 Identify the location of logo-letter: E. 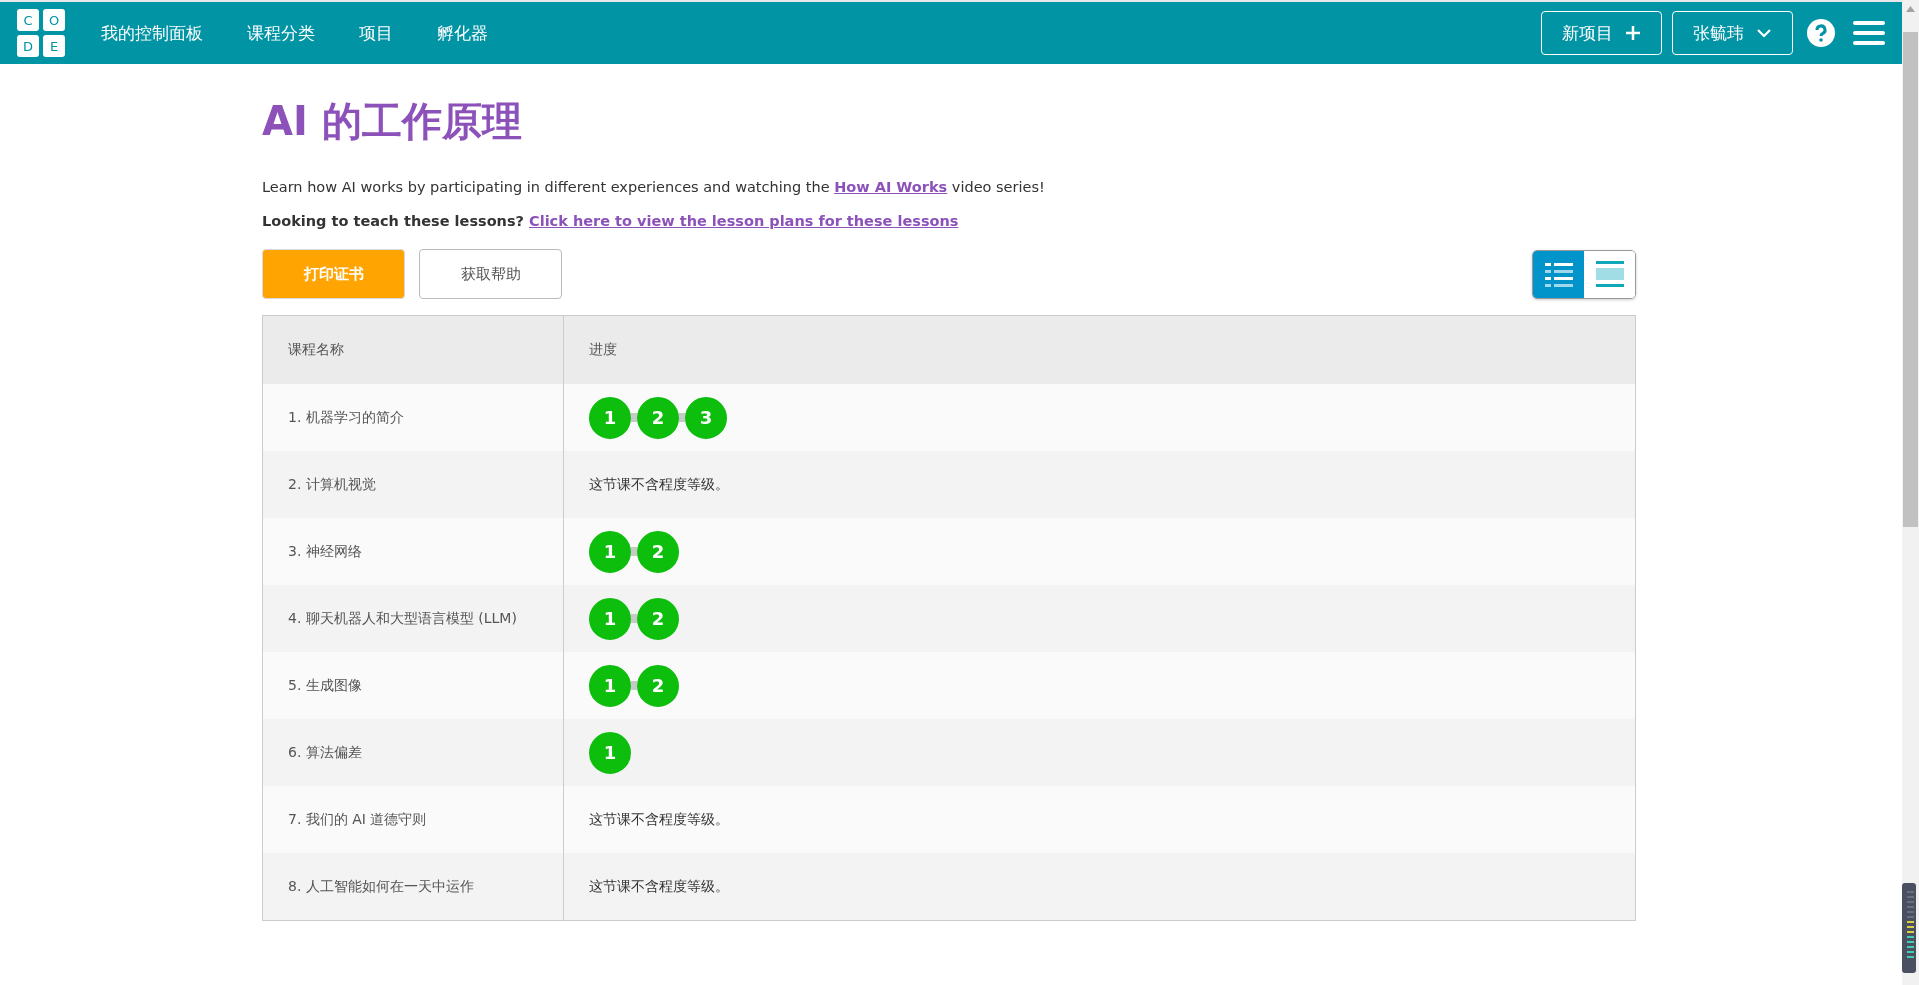
(54, 46).